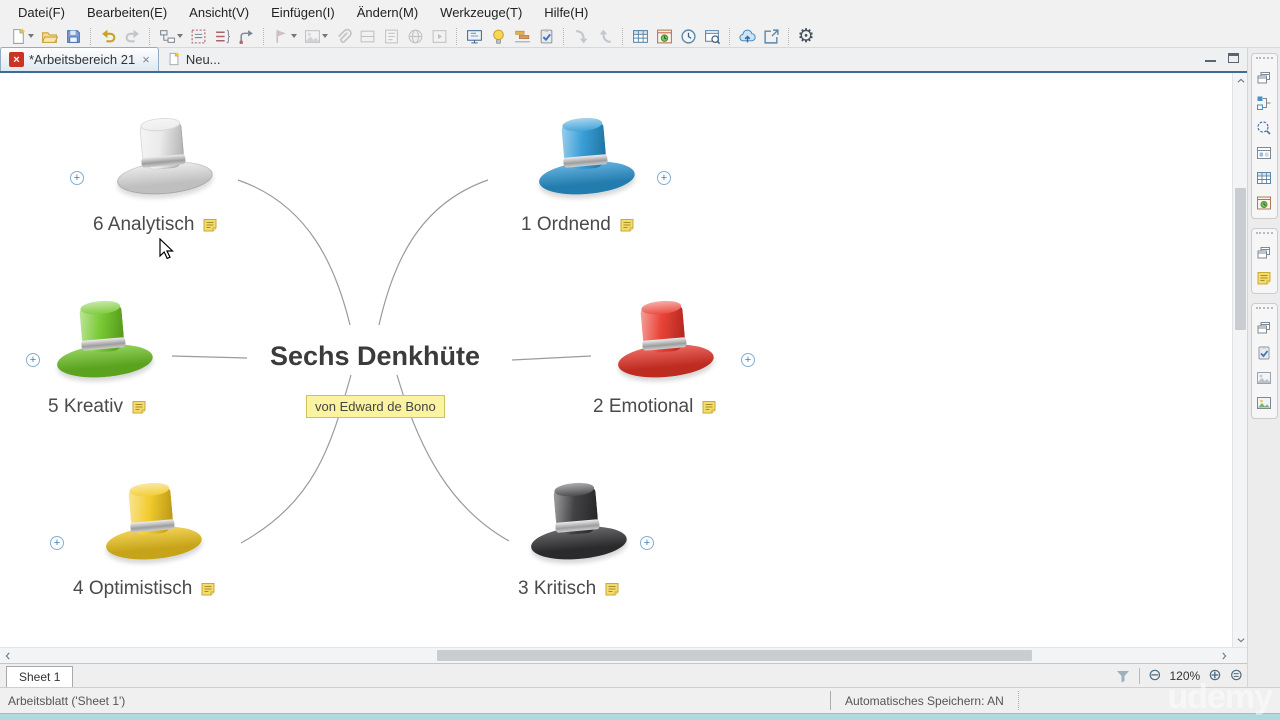  Describe the element at coordinates (643, 407) in the screenshot. I see `topic-label: 2 Emotional` at that location.